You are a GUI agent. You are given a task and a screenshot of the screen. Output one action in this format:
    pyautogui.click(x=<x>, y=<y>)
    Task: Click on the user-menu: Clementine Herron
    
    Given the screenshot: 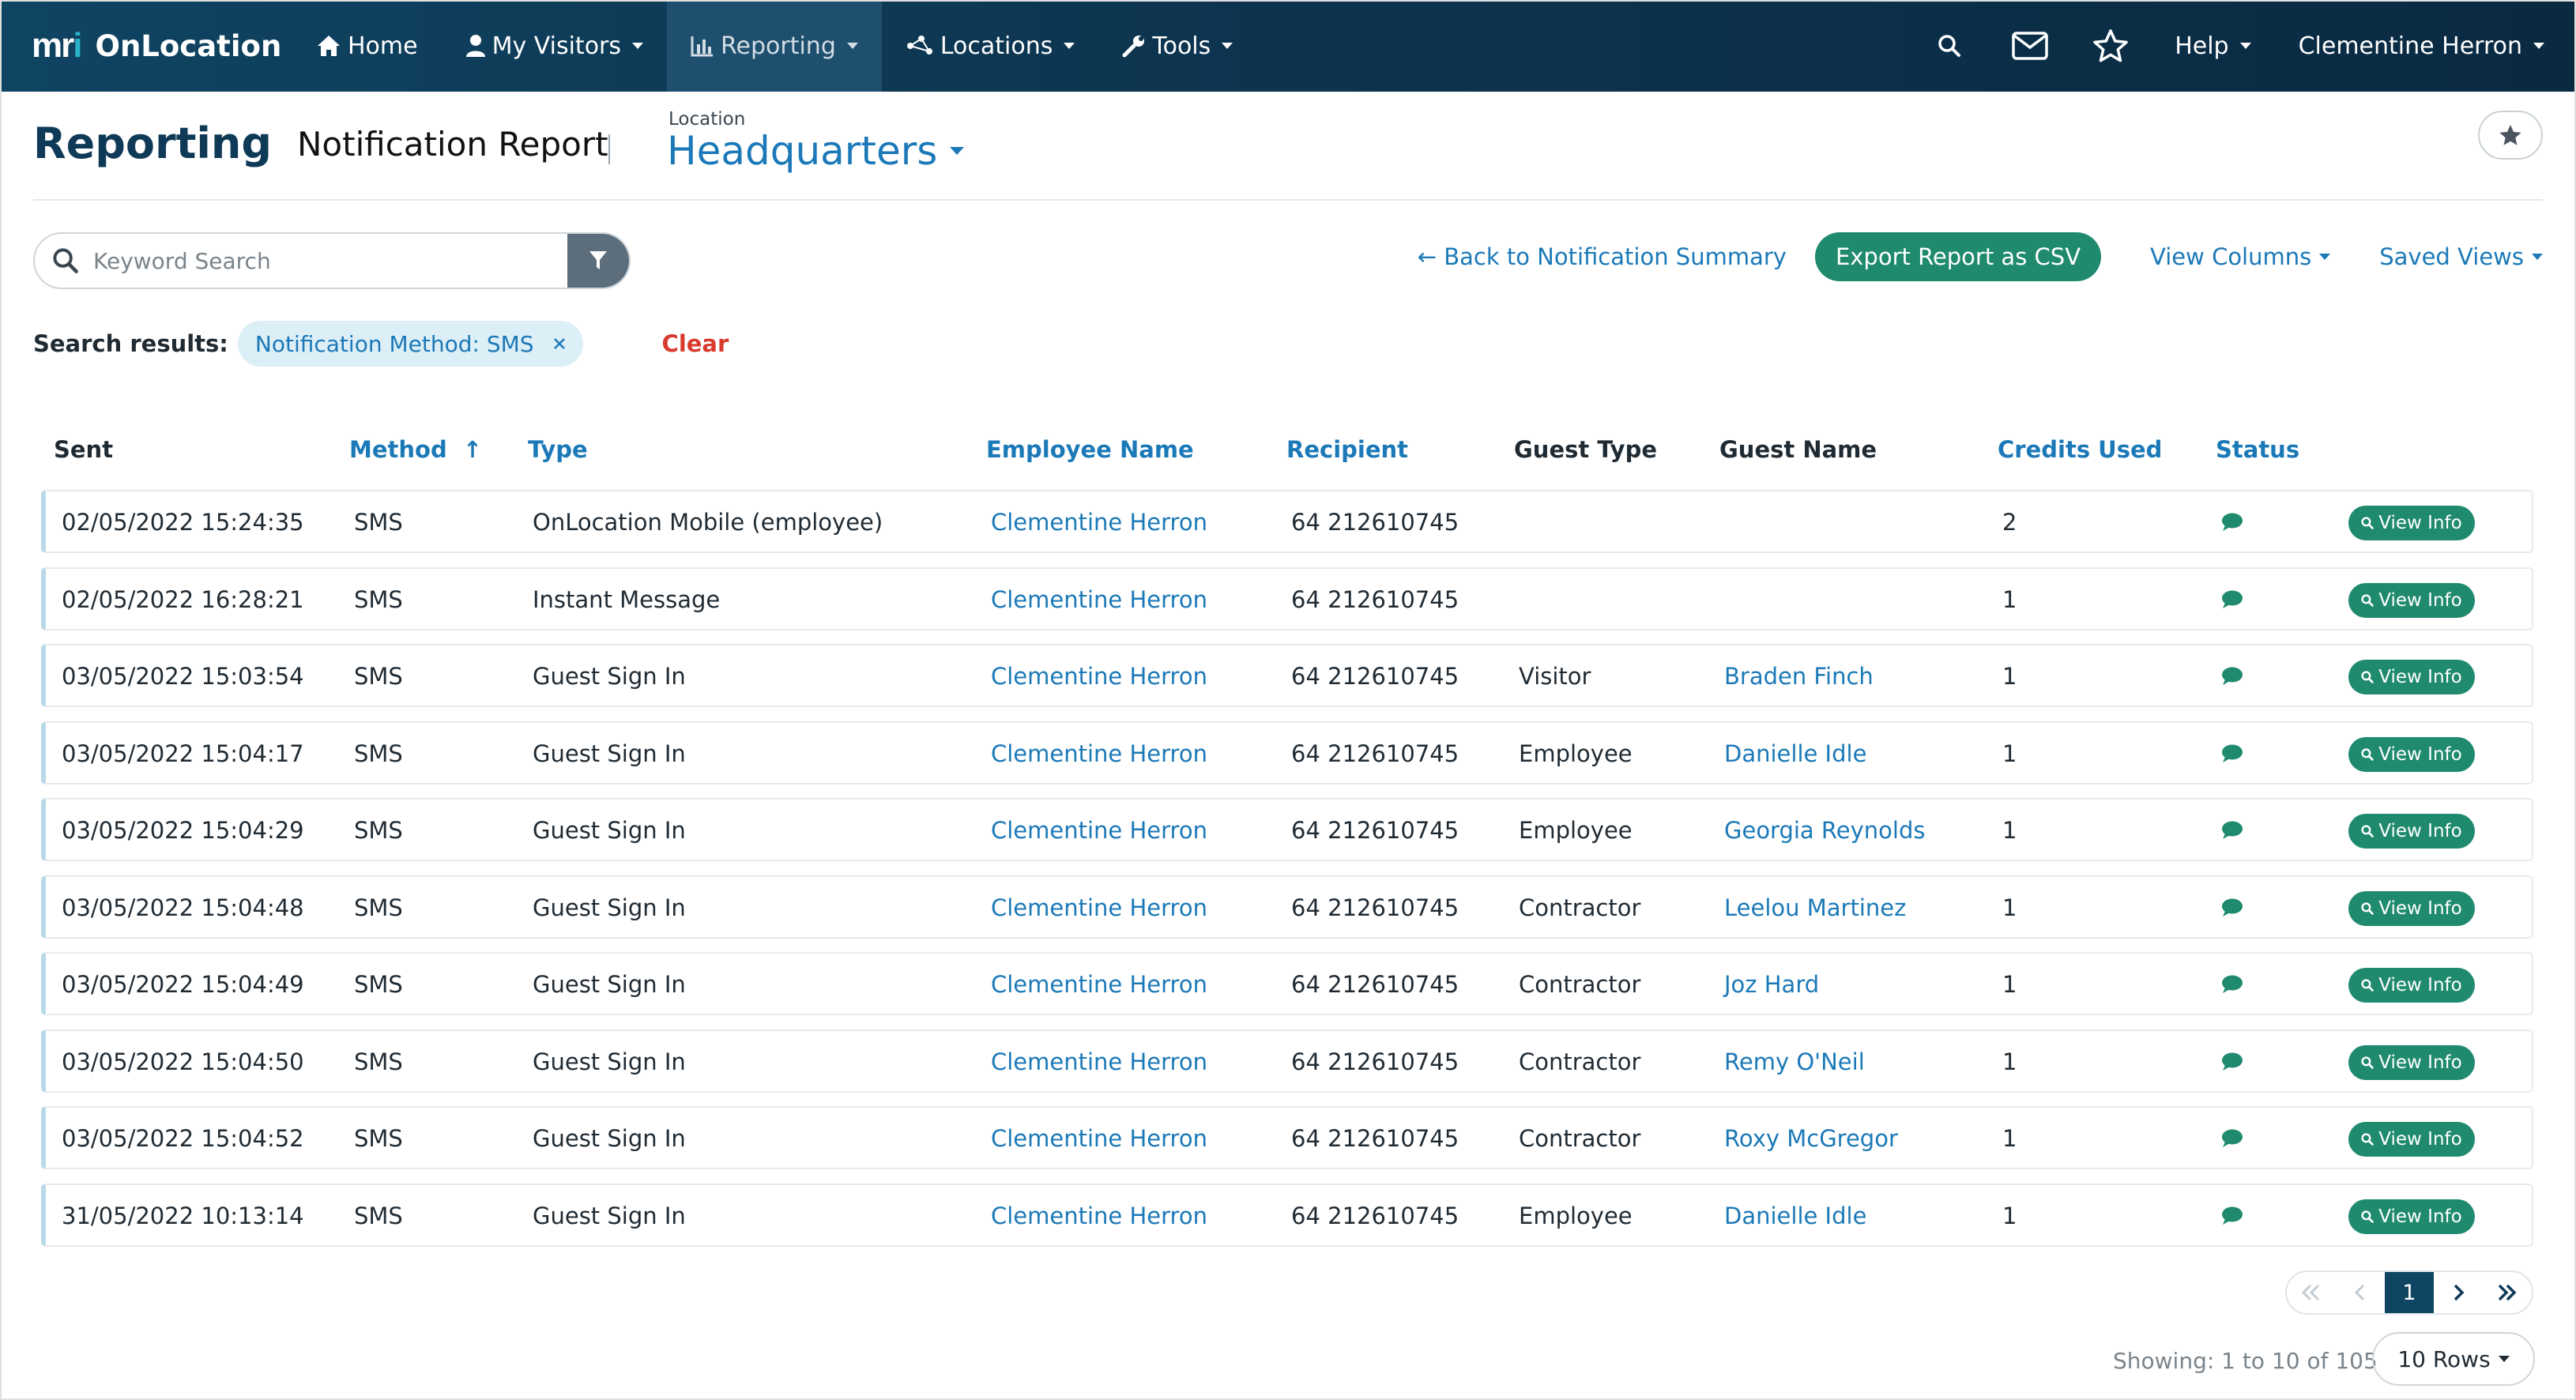 What is the action you would take?
    pyautogui.click(x=2425, y=46)
    